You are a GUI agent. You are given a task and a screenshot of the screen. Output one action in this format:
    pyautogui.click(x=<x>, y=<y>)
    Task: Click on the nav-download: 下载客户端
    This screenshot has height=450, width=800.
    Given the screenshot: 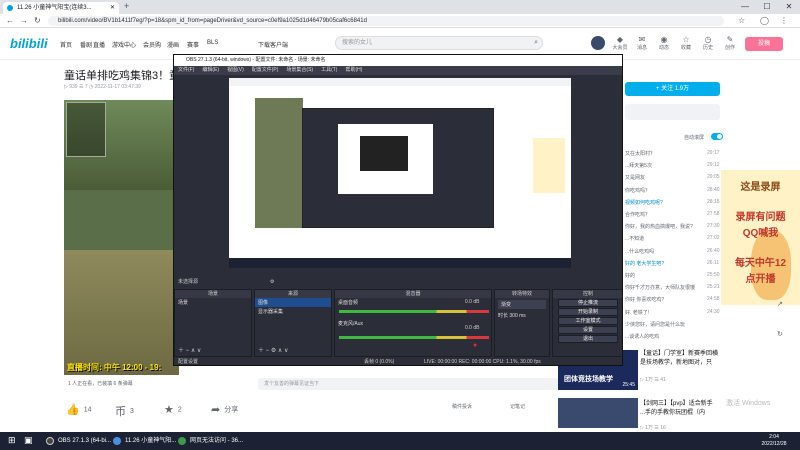 What is the action you would take?
    pyautogui.click(x=273, y=44)
    